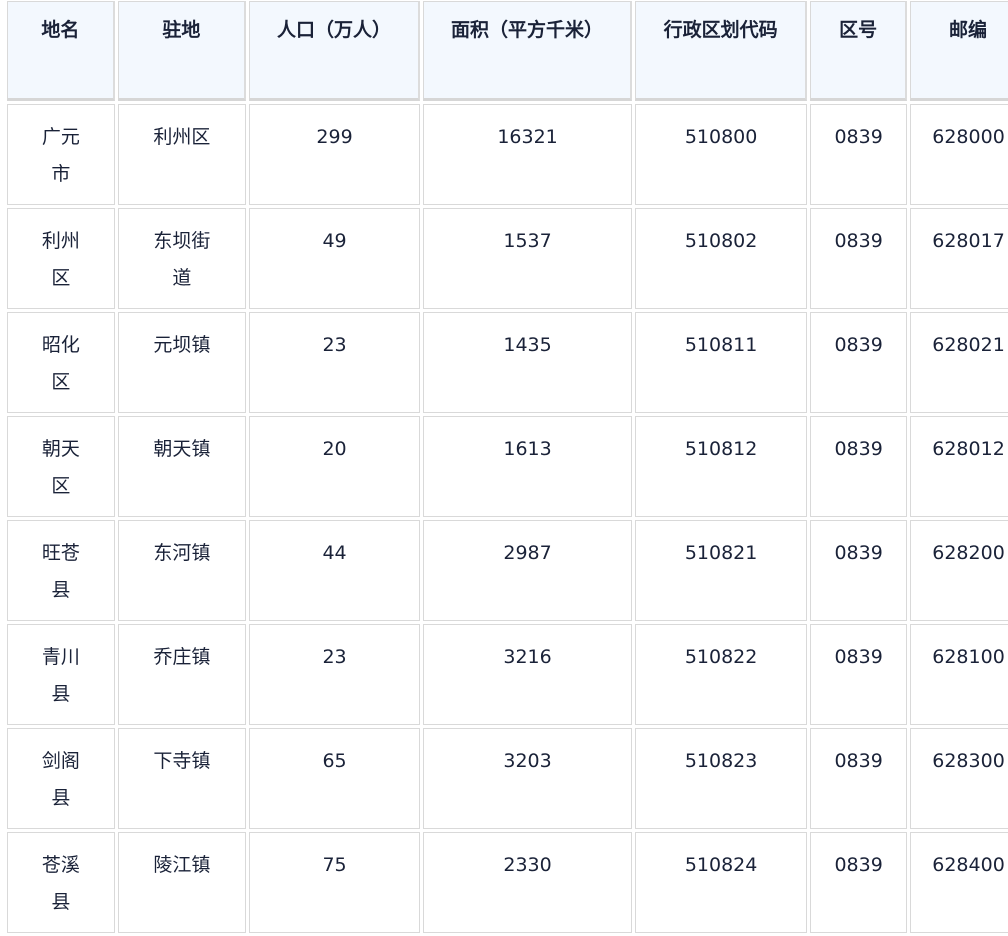 Image resolution: width=1008 pixels, height=936 pixels. I want to click on cell-area: 1435, so click(527, 362).